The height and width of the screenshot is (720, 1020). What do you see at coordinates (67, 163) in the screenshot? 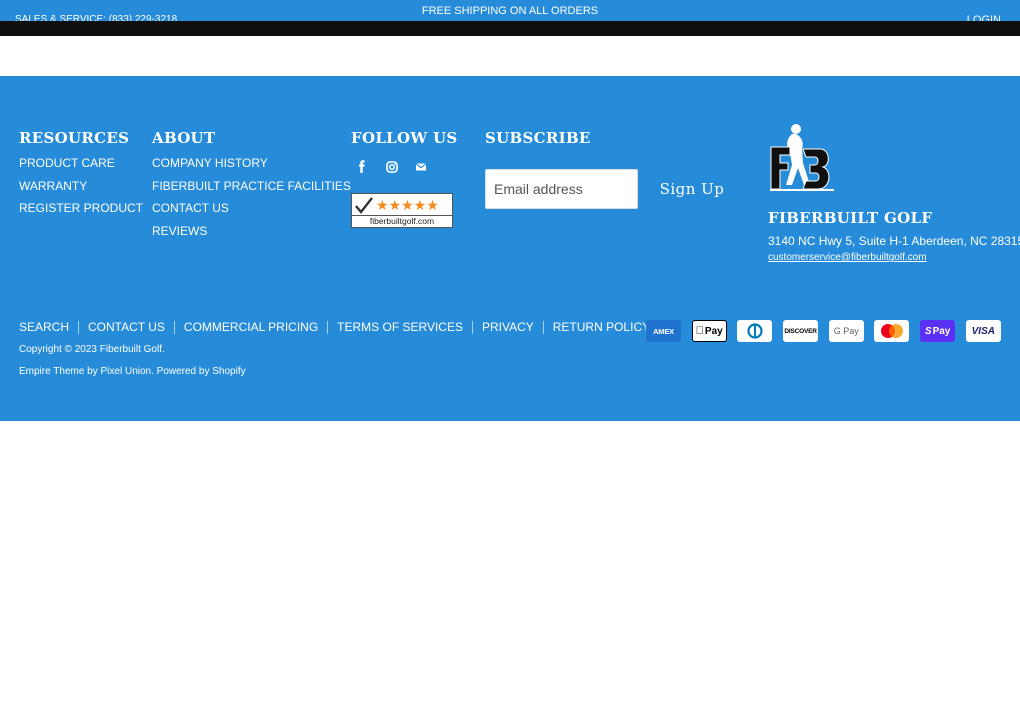
I see `footer-link-product-care: PRODUCT CARE` at bounding box center [67, 163].